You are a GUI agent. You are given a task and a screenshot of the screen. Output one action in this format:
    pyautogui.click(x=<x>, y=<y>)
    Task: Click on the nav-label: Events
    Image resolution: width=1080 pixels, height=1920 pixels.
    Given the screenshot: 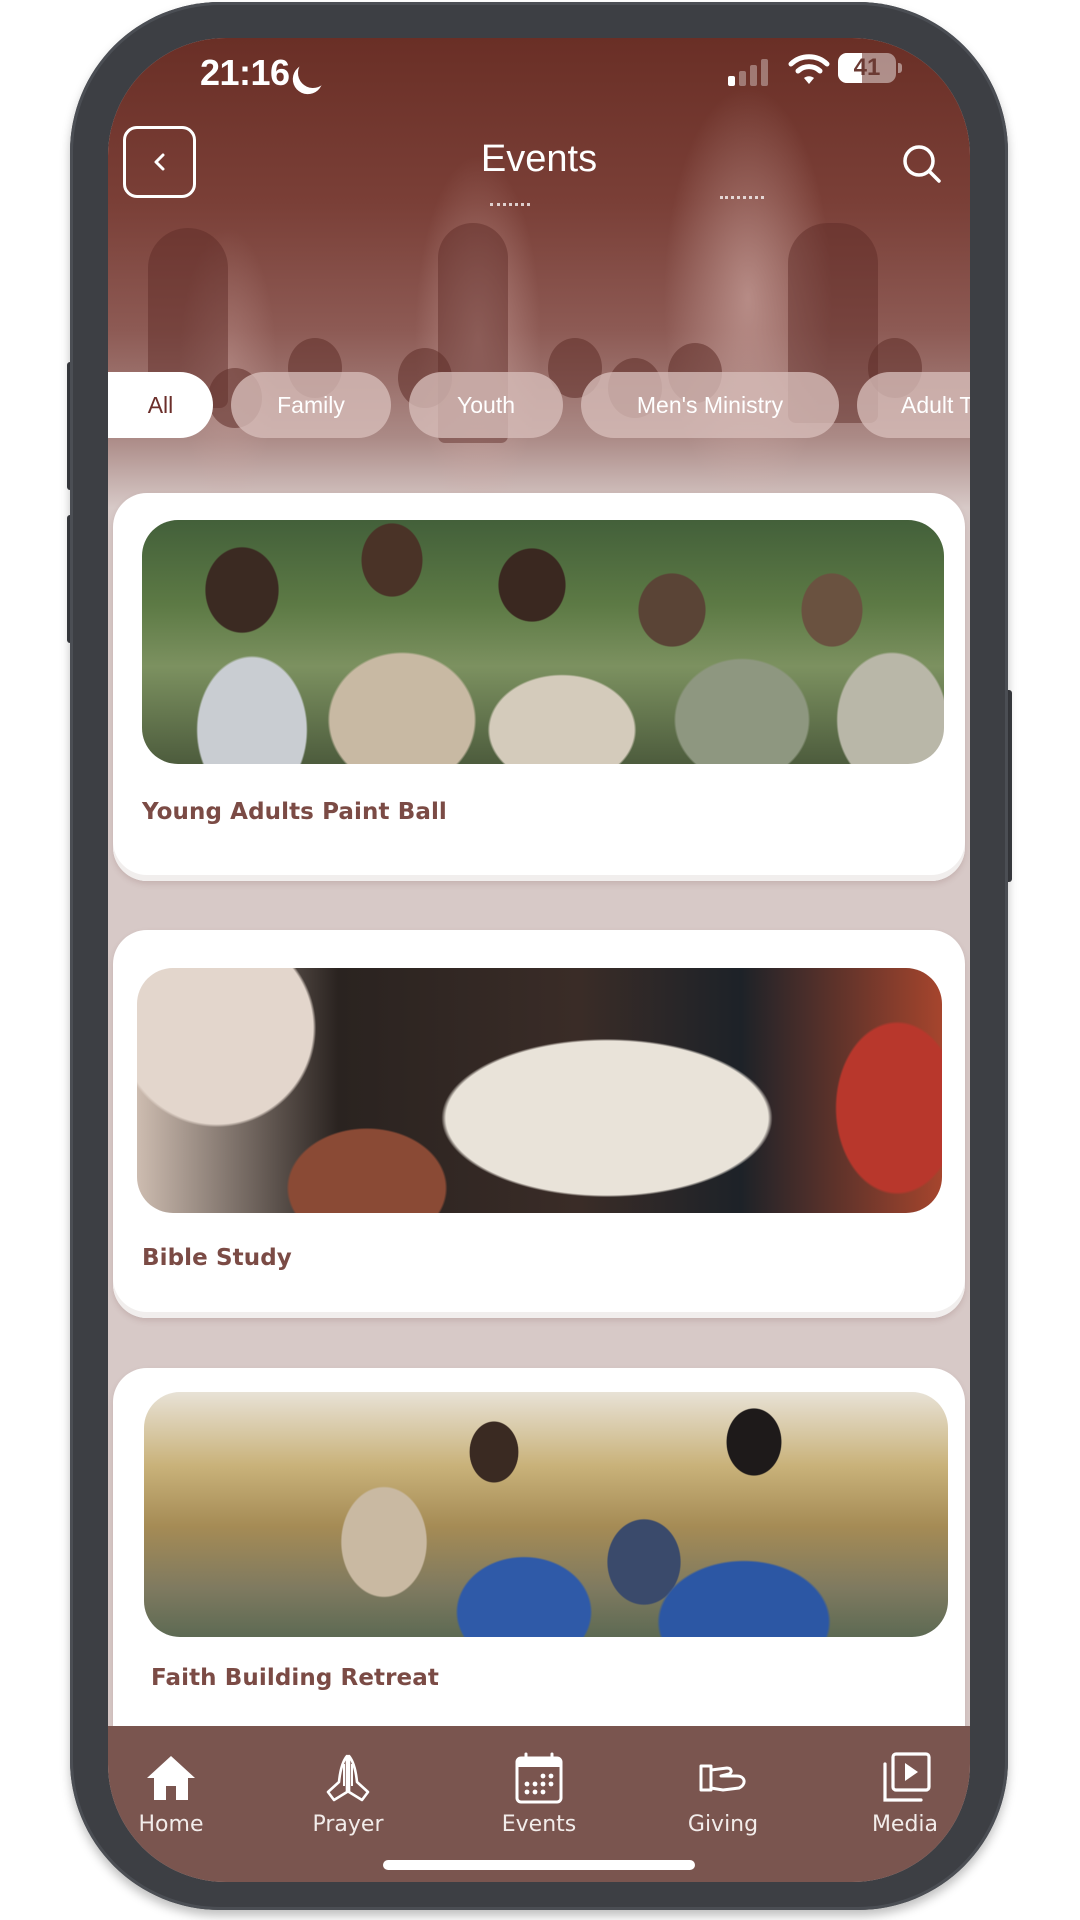 What is the action you would take?
    pyautogui.click(x=539, y=1824)
    